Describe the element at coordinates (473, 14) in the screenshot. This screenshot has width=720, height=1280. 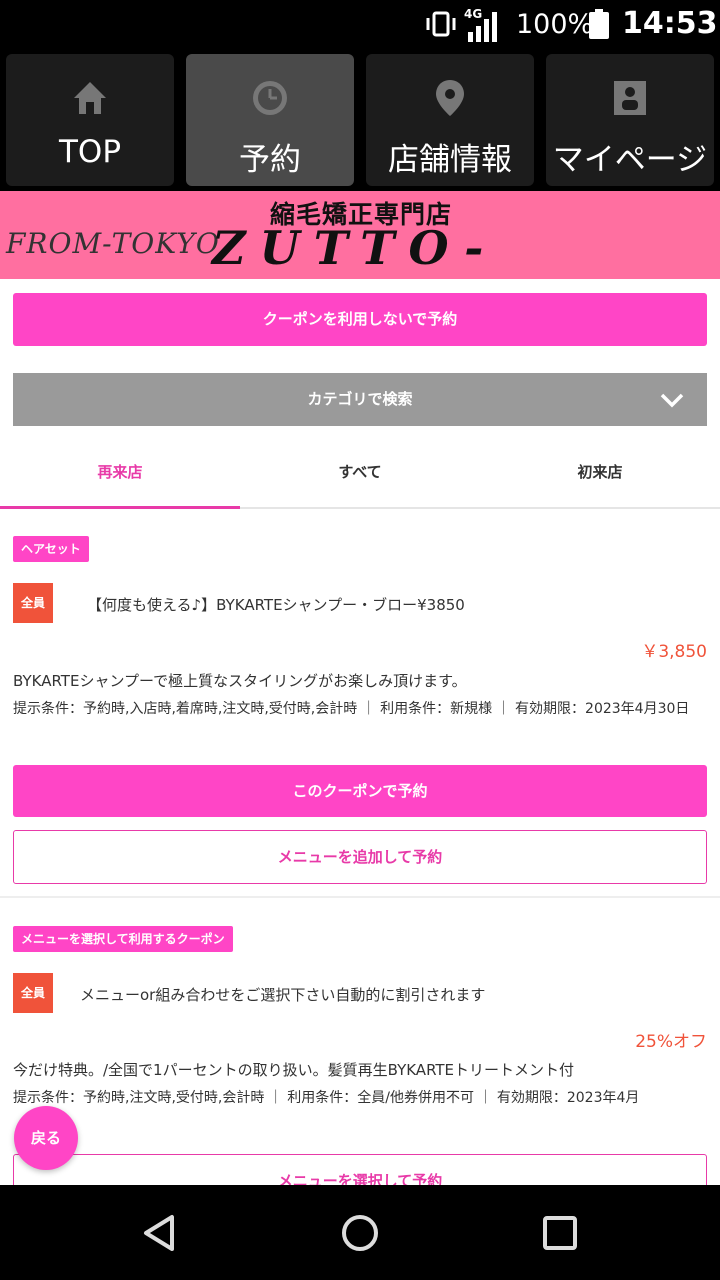
I see `network-type: 4G` at that location.